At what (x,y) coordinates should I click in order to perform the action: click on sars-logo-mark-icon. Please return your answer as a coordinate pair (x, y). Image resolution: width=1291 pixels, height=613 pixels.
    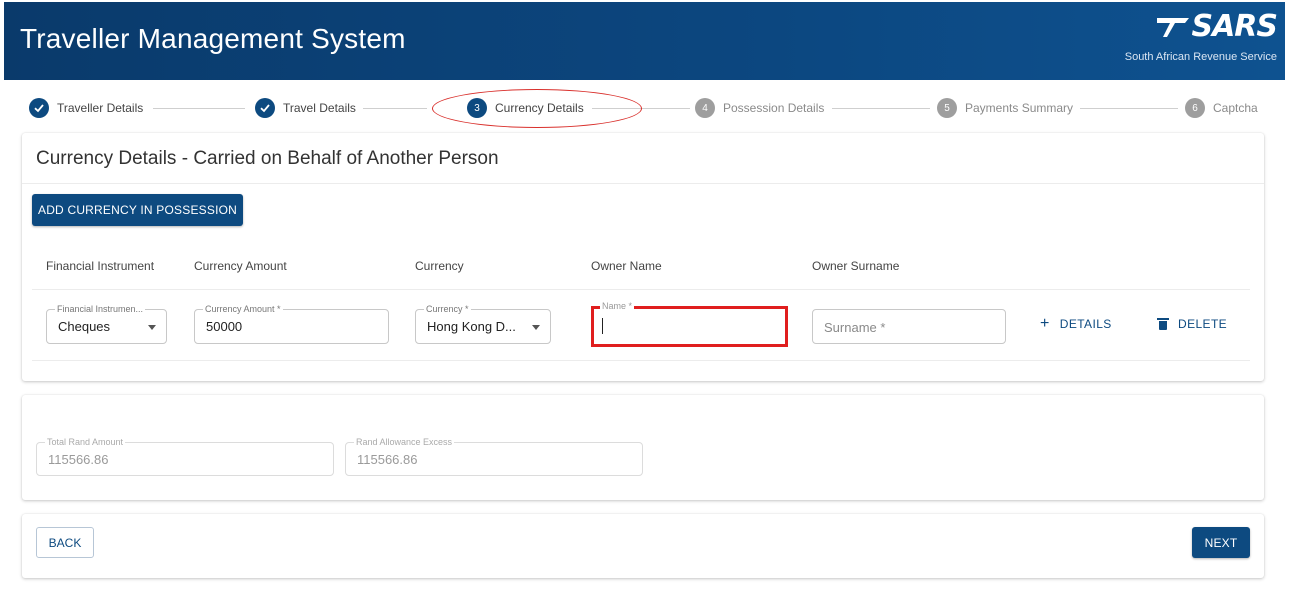
    Looking at the image, I should click on (1173, 27).